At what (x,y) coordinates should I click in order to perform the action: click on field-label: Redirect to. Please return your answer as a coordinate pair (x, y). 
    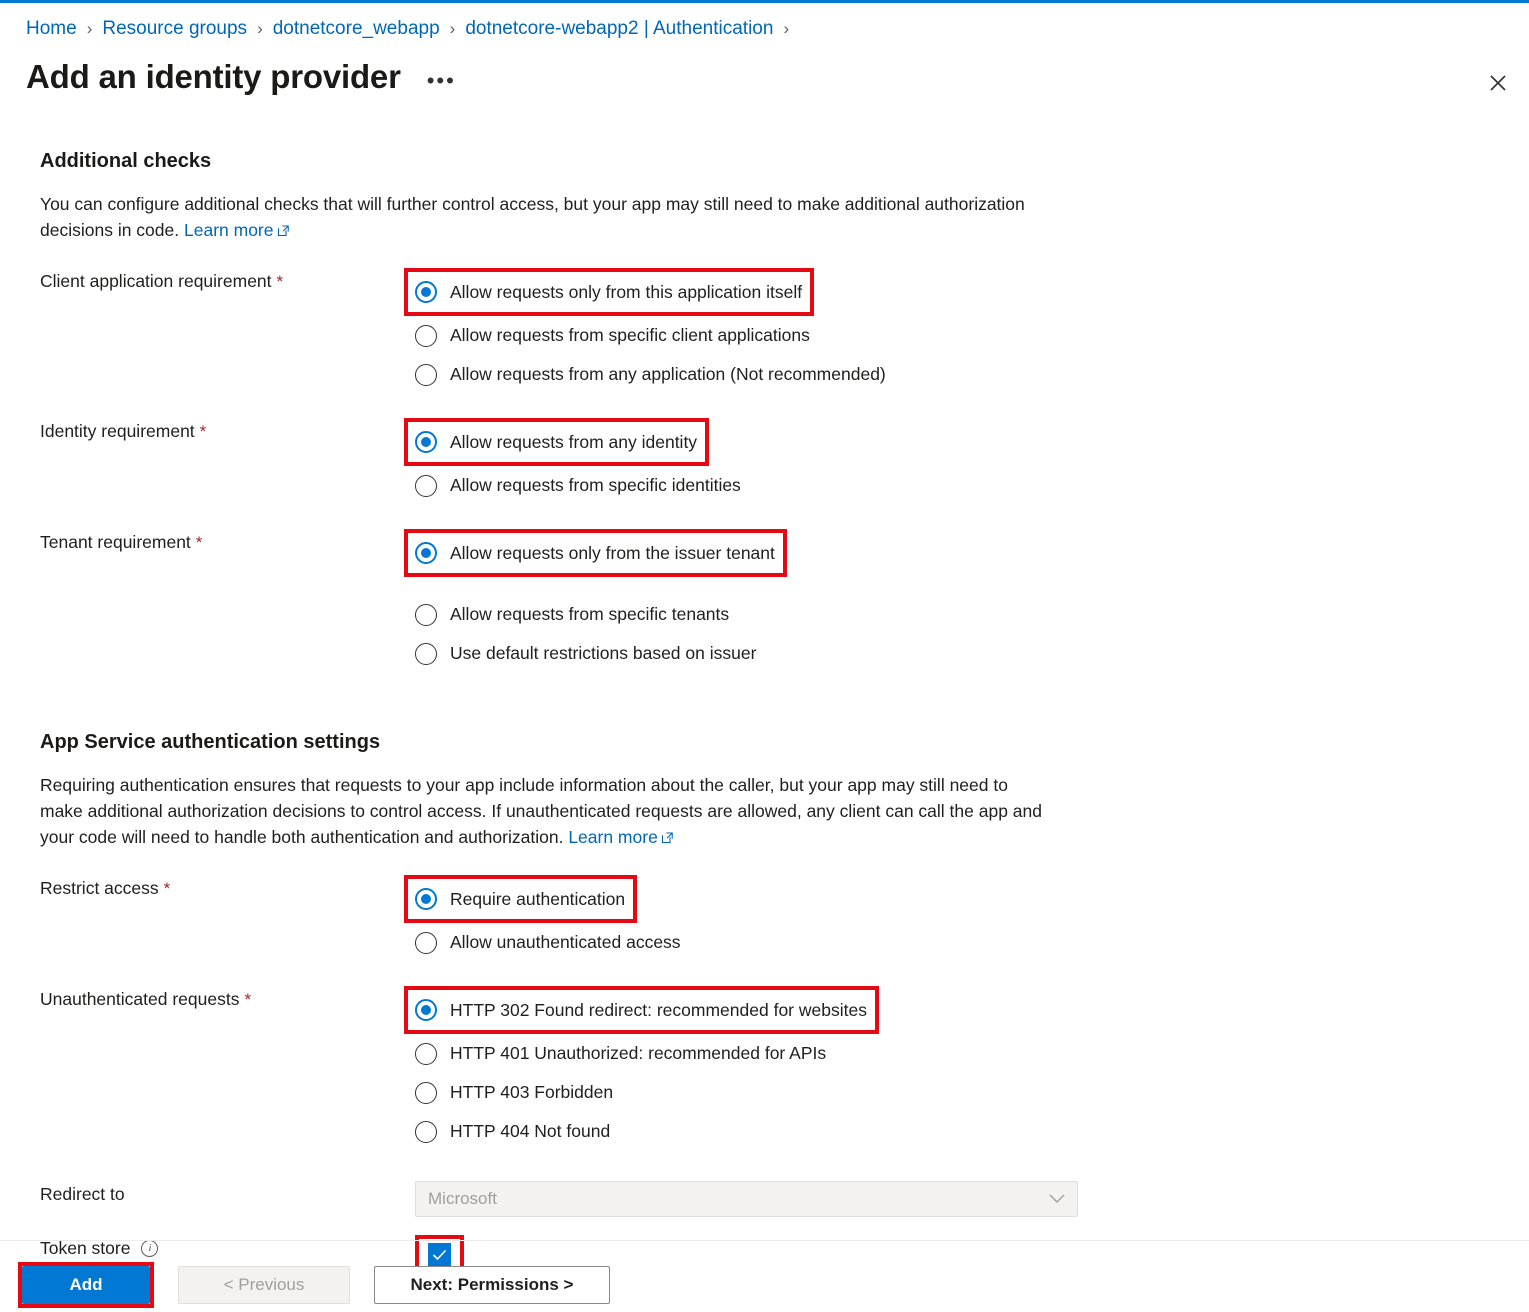
    Looking at the image, I should click on (227, 1193).